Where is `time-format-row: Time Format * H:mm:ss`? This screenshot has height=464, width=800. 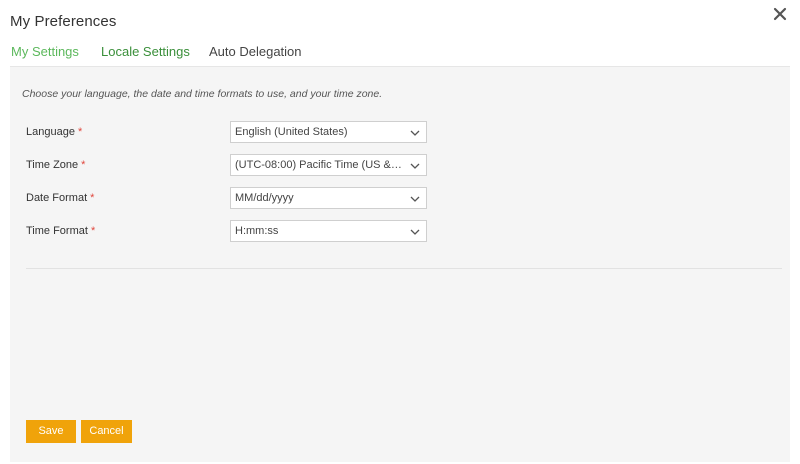 time-format-row: Time Format * H:mm:ss is located at coordinates (231, 232).